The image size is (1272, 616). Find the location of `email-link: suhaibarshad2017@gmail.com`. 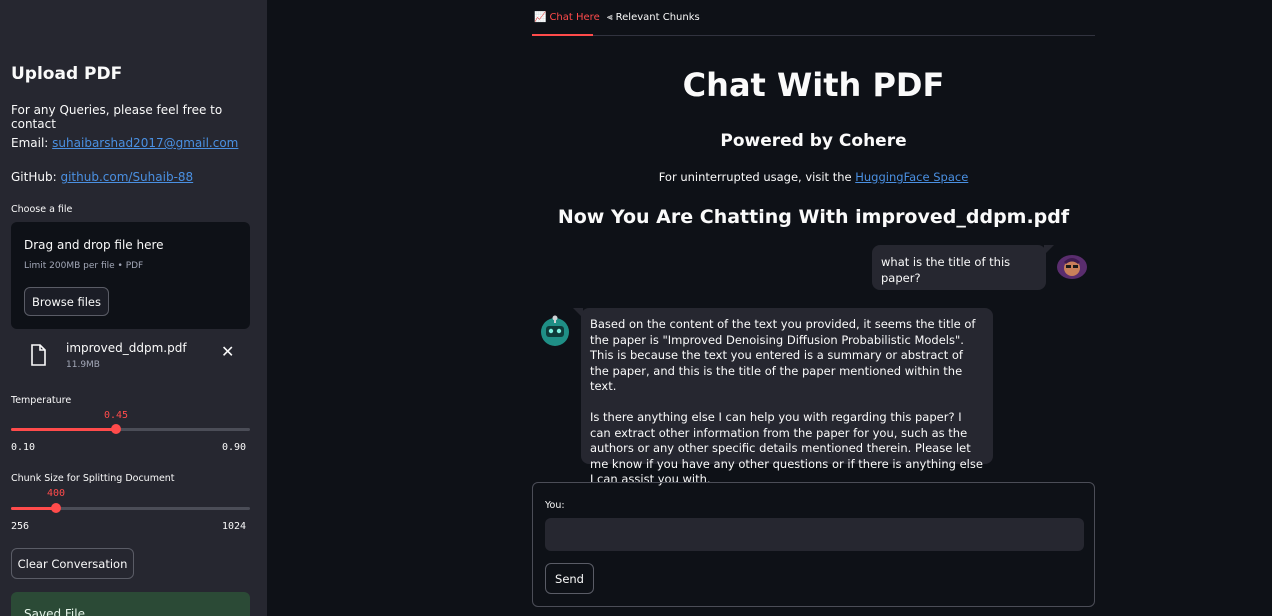

email-link: suhaibarshad2017@gmail.com is located at coordinates (145, 143).